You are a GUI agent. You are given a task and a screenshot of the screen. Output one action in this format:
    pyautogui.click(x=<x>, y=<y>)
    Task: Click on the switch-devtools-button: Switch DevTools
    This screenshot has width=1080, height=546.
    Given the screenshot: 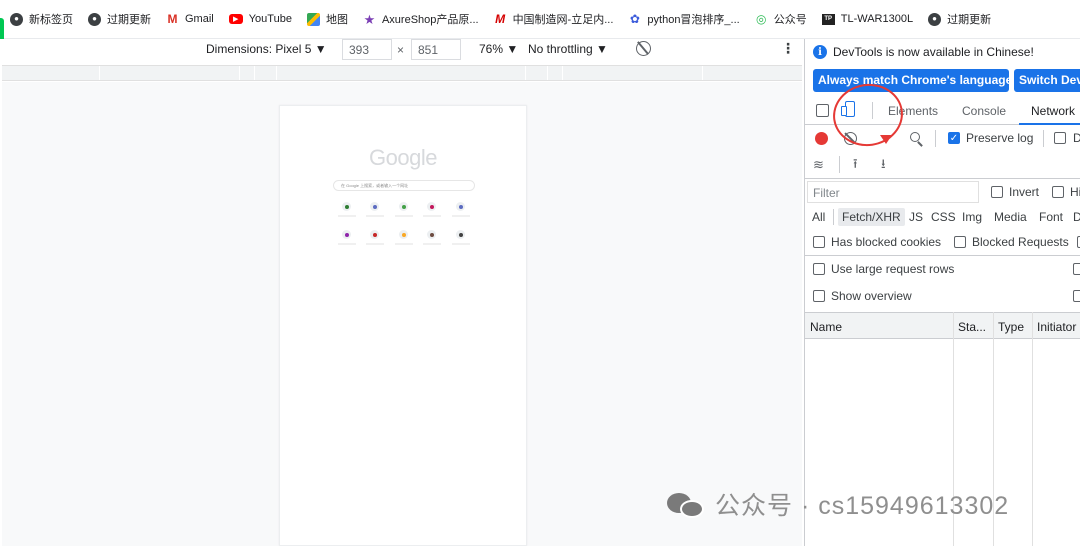 What is the action you would take?
    pyautogui.click(x=1047, y=80)
    